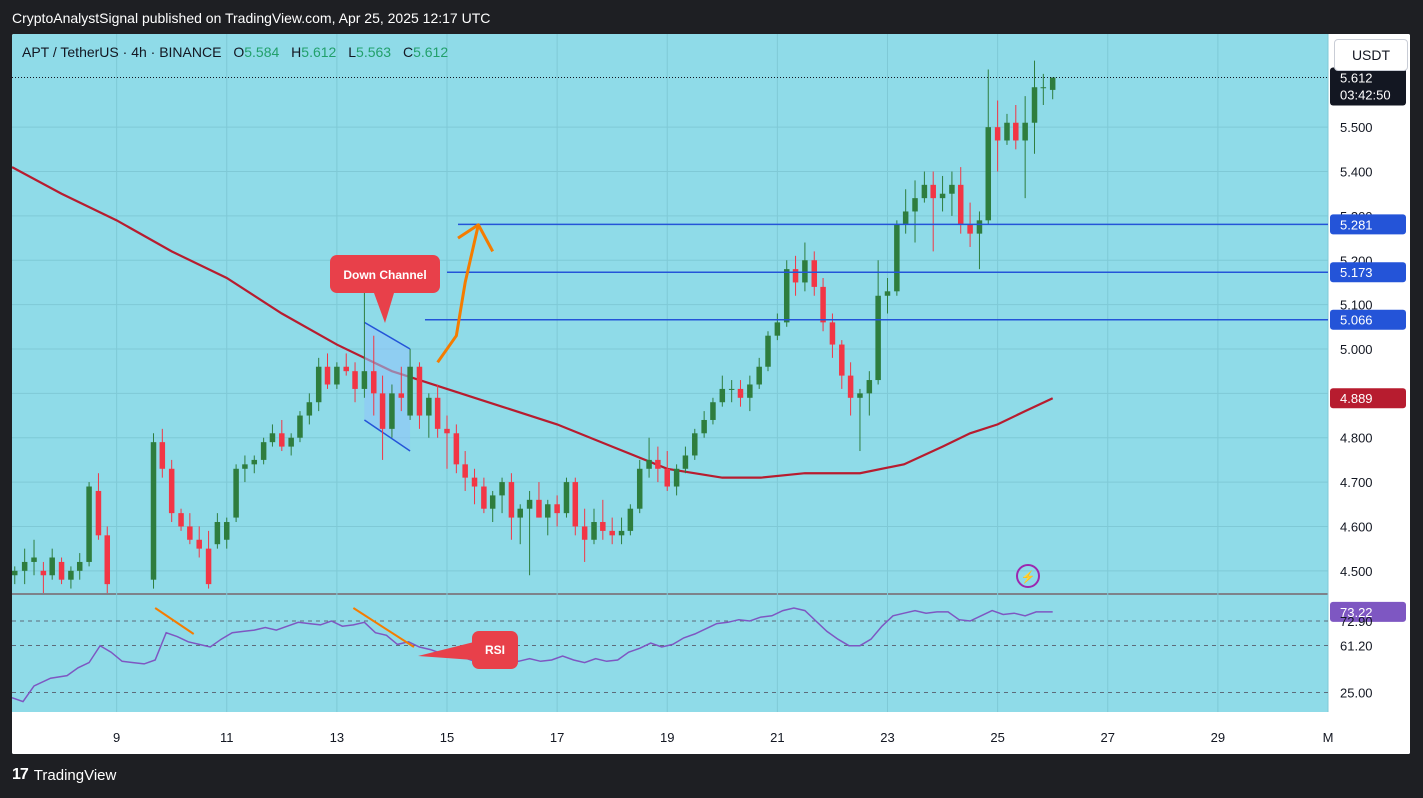 The height and width of the screenshot is (798, 1423). What do you see at coordinates (121, 52) in the screenshot?
I see `symbol-label: APT / TetherUS · 4h · BINANCE` at bounding box center [121, 52].